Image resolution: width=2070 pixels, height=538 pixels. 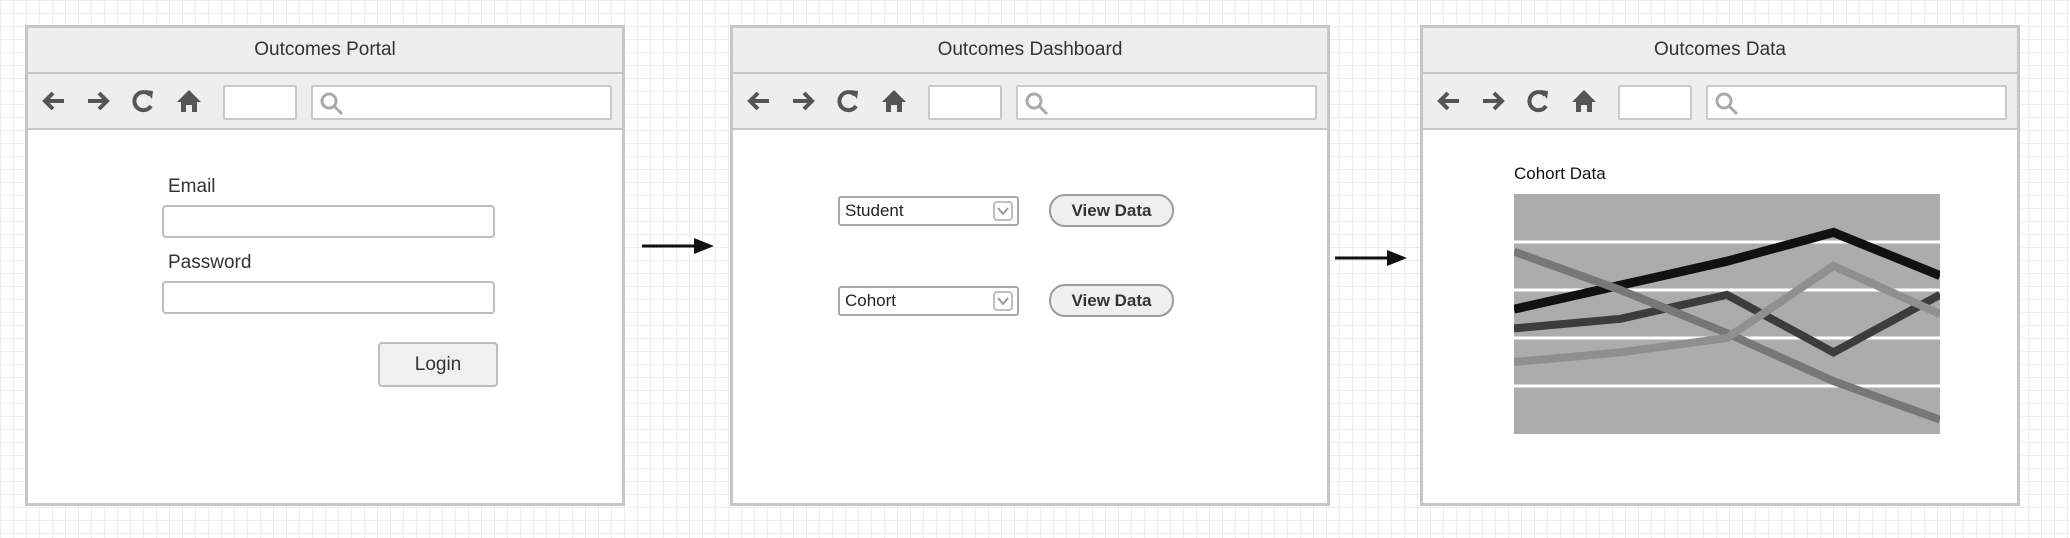 I want to click on email-label: Email, so click(x=192, y=186).